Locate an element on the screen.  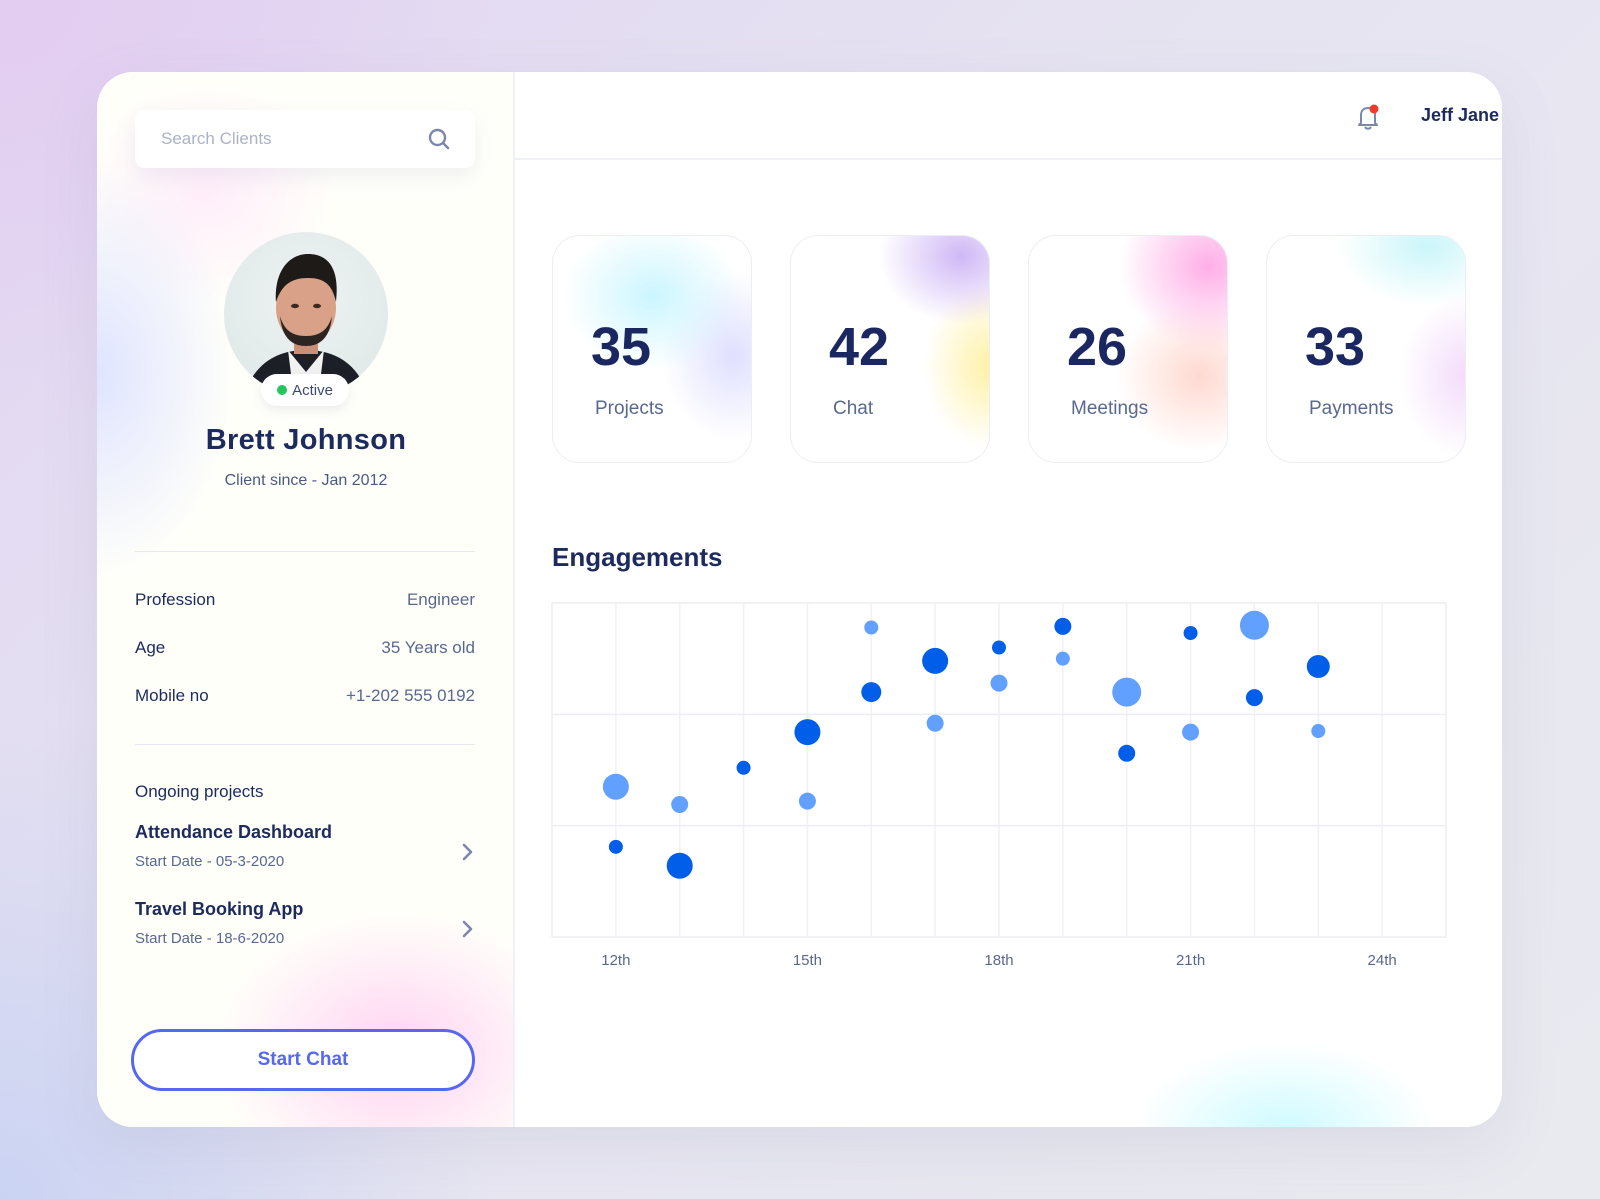
client-name: Brett Johnson is located at coordinates (306, 440).